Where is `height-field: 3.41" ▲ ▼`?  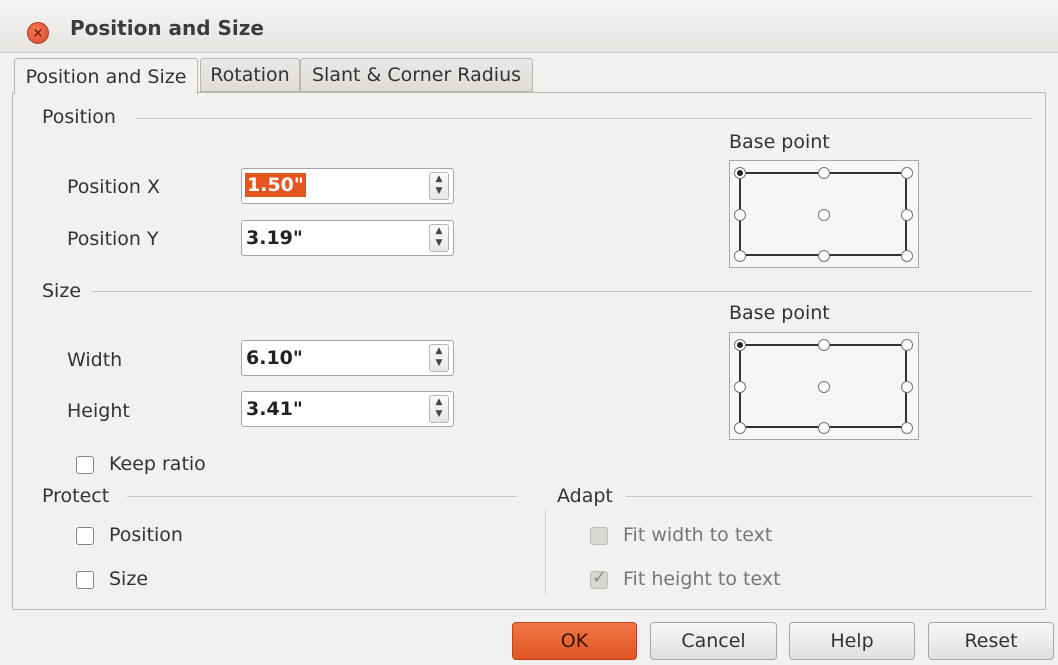 height-field: 3.41" ▲ ▼ is located at coordinates (347, 409).